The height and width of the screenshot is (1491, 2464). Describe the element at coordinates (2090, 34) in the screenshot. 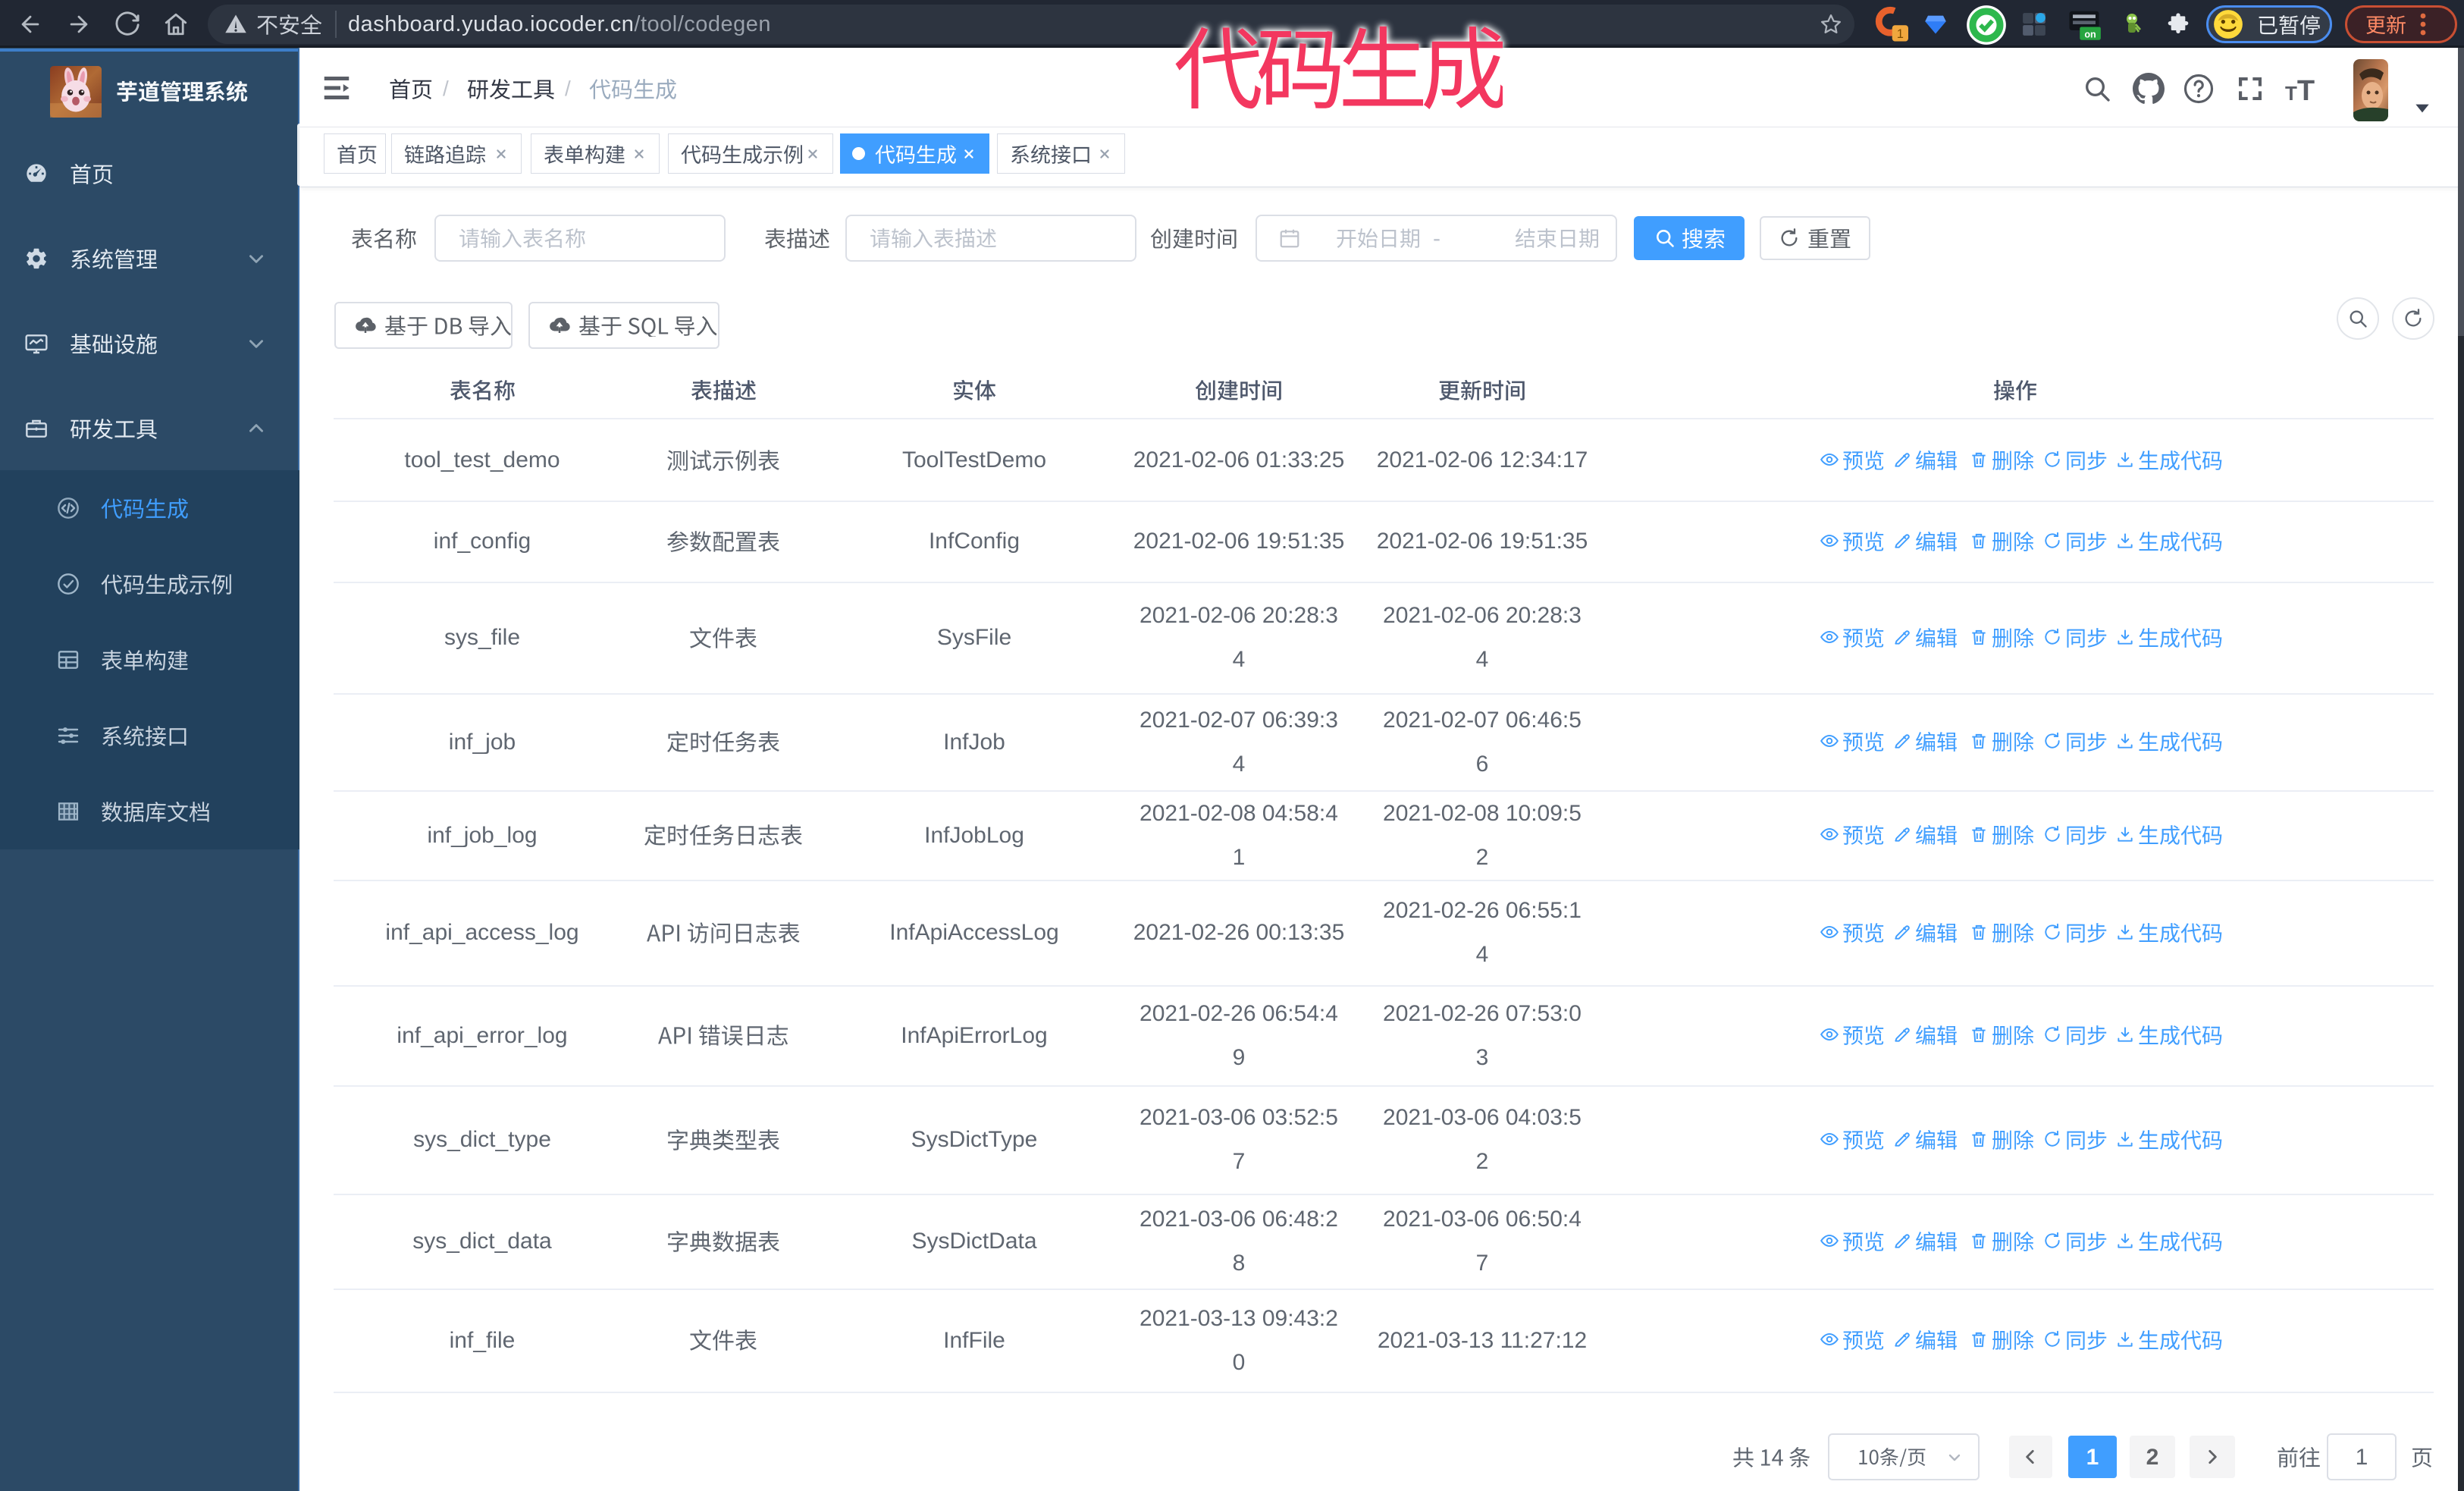

I see `svg-text: on` at that location.